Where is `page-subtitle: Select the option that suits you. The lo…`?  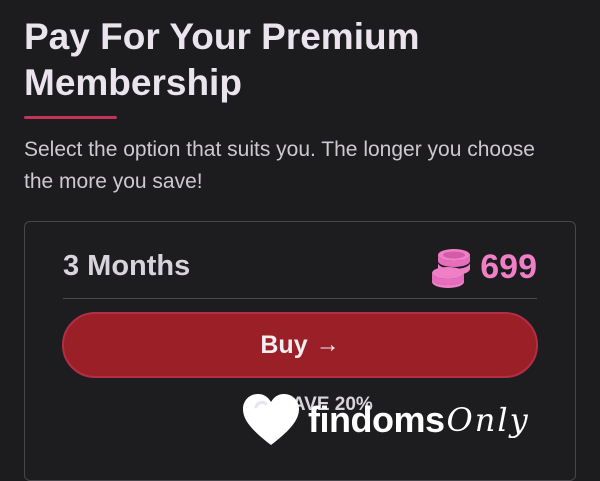
page-subtitle: Select the option that suits you. The lo… is located at coordinates (279, 165).